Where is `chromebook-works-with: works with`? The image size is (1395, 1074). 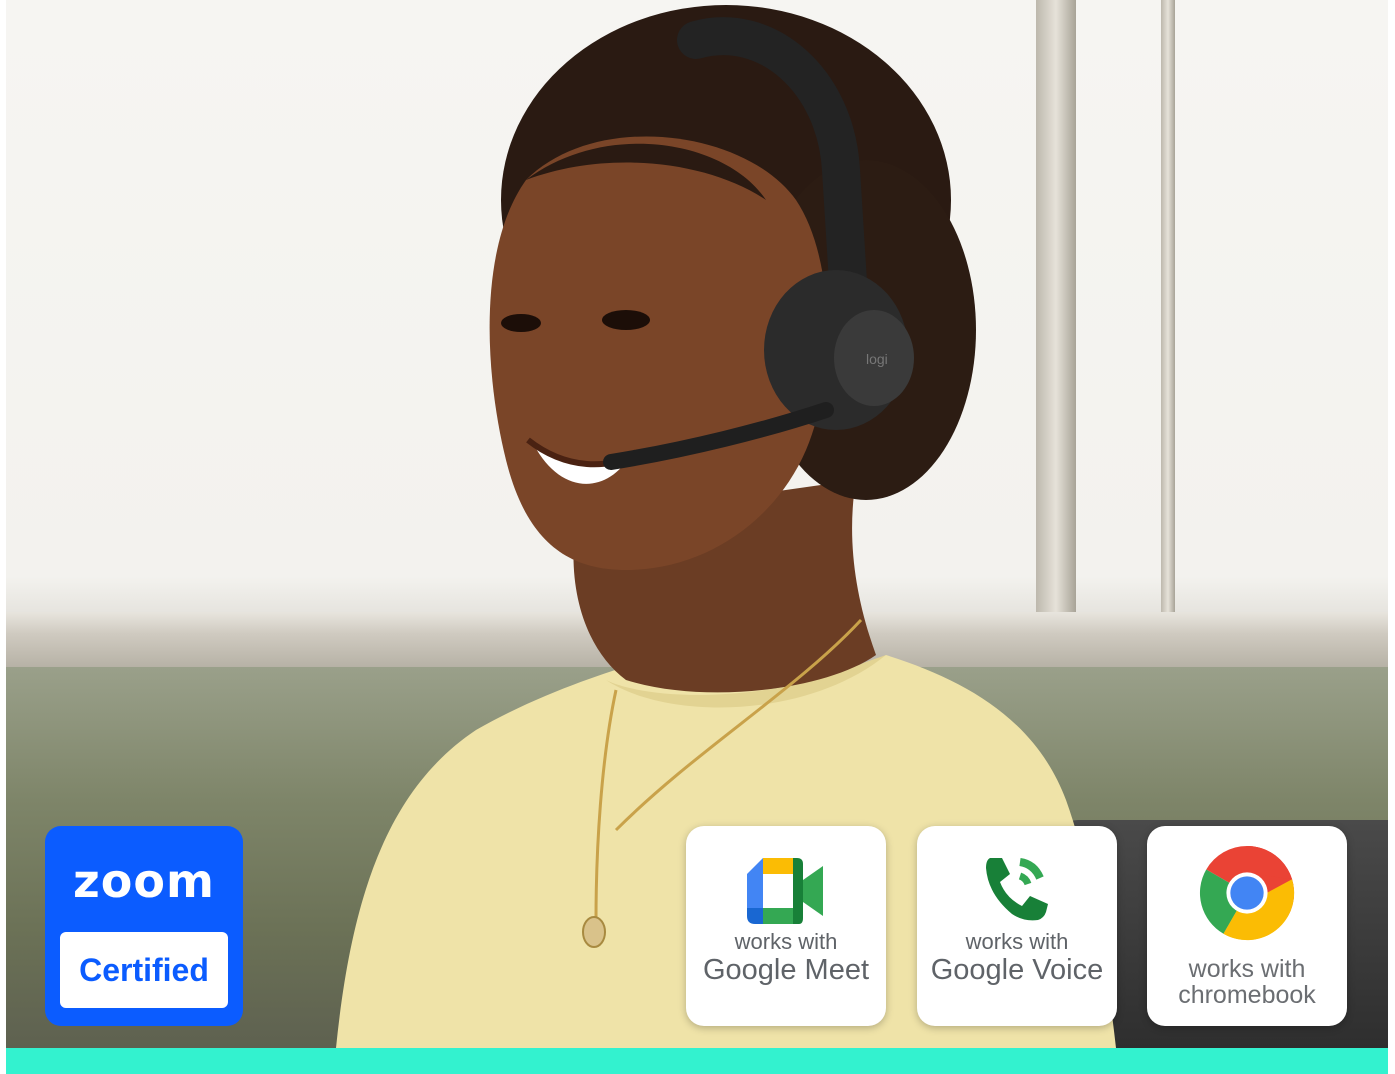
chromebook-works-with: works with is located at coordinates (1247, 969).